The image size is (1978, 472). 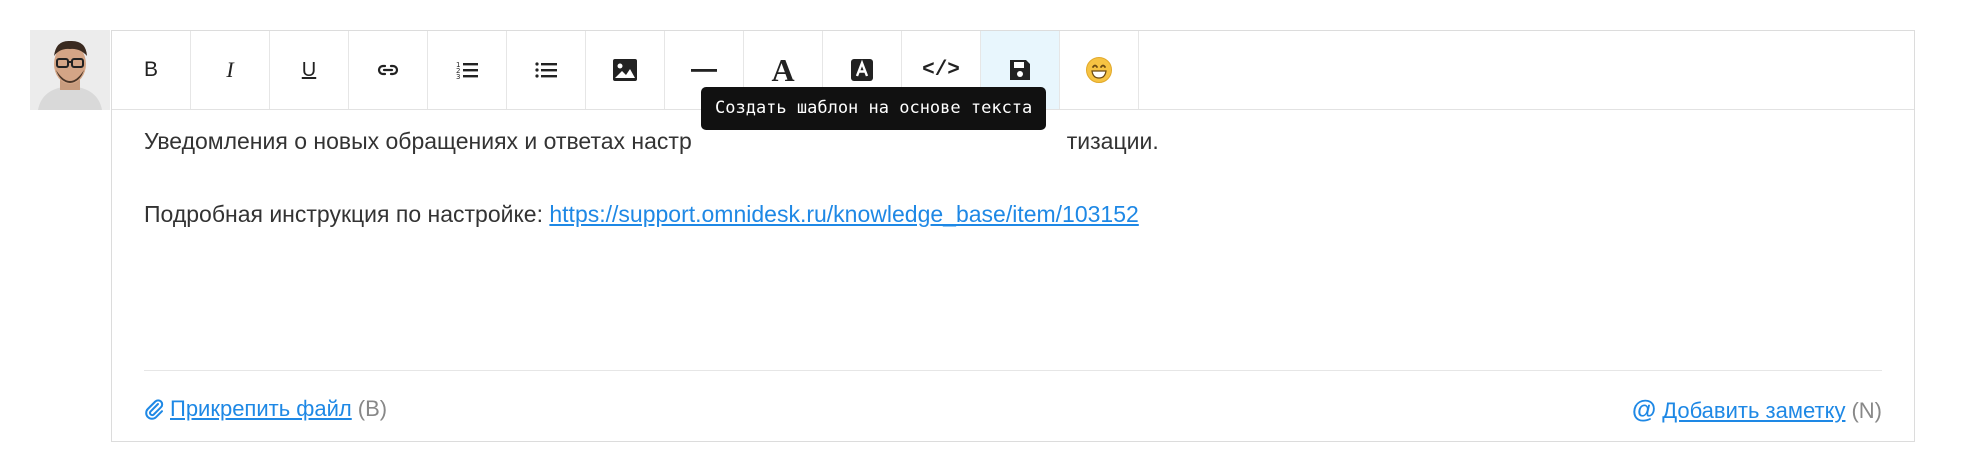 What do you see at coordinates (372, 408) in the screenshot?
I see `attach-shortcut-hint: (B)` at bounding box center [372, 408].